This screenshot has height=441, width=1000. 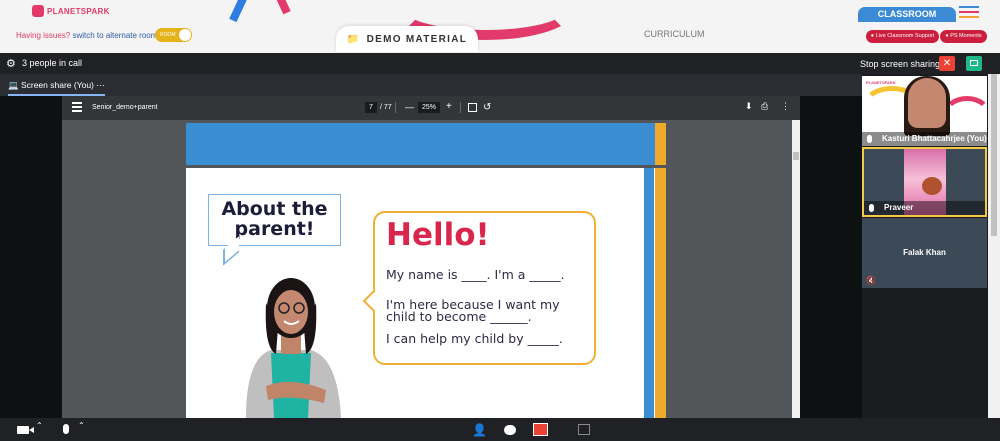 I want to click on pdf-filename: Senior_demo+parent, so click(x=125, y=107).